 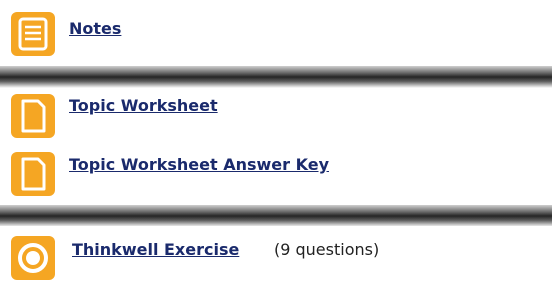 I want to click on question-count: (9 questions), so click(x=327, y=249).